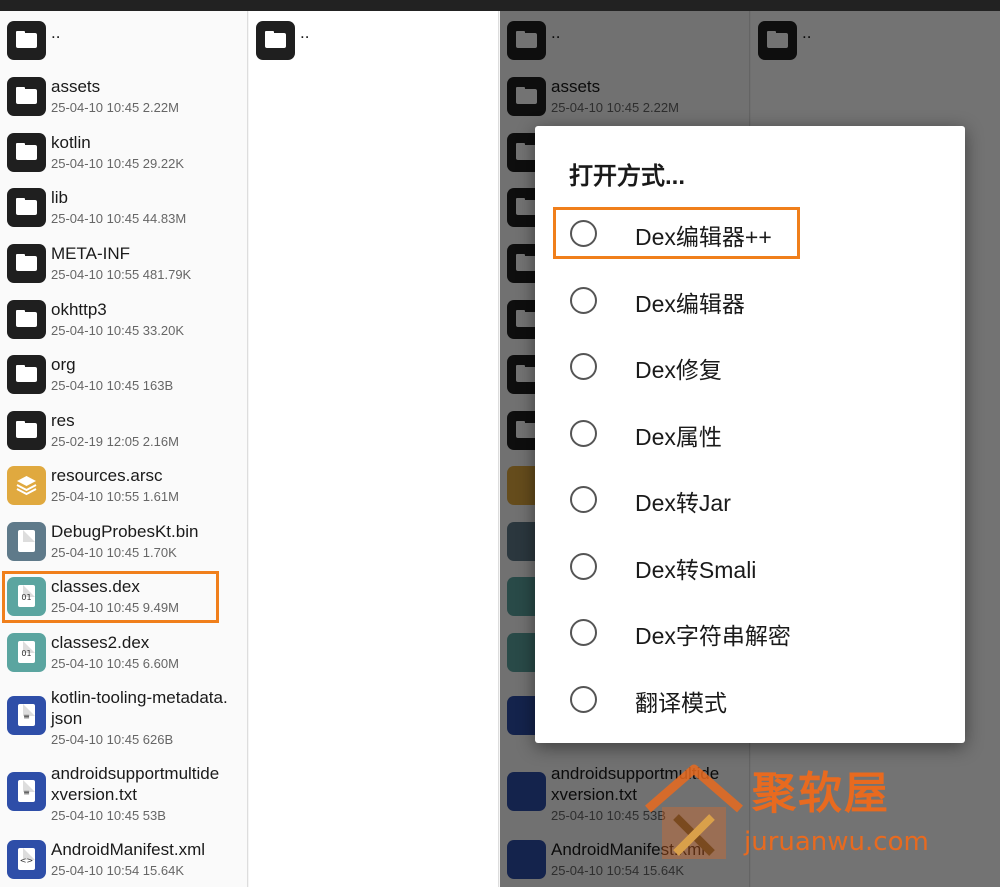 This screenshot has height=887, width=1000. What do you see at coordinates (139, 697) in the screenshot?
I see `file-name: kotlin-tooling-metadata.` at bounding box center [139, 697].